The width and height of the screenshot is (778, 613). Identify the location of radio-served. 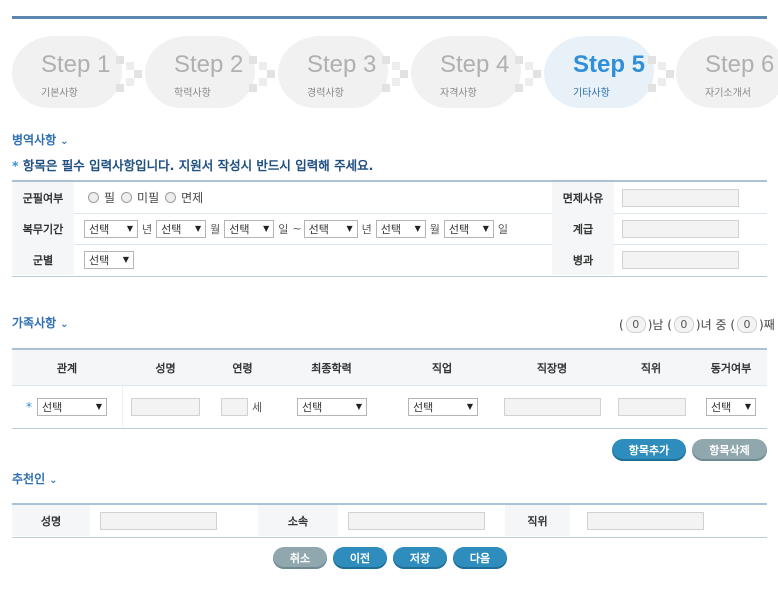
(93, 197).